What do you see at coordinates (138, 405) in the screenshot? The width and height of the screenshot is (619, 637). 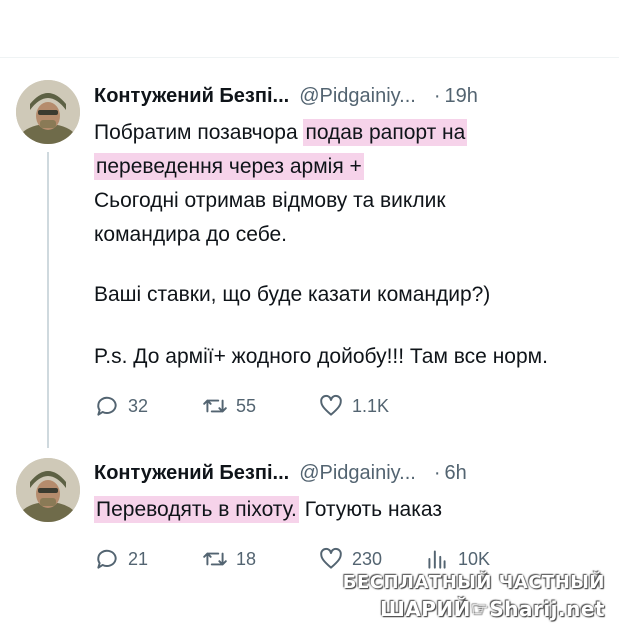 I see `reply-count: 32` at bounding box center [138, 405].